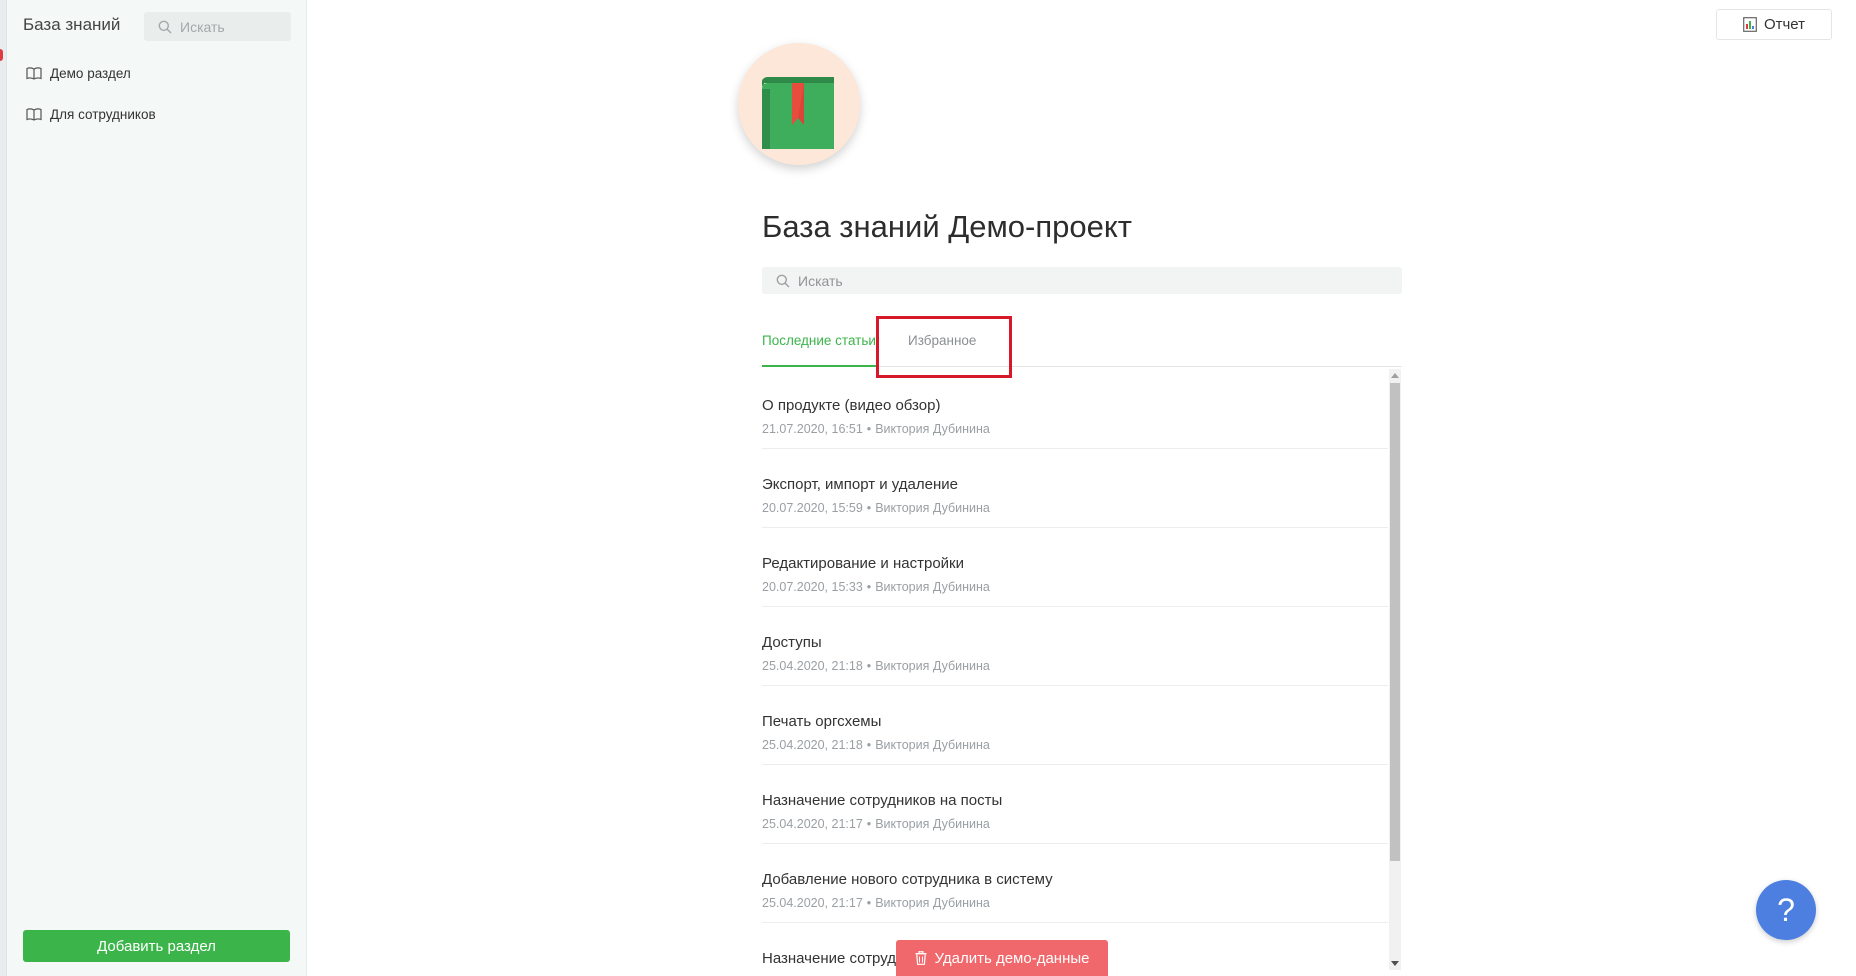  I want to click on delete-demo-data-button: Удалить демо-данные, so click(1002, 958).